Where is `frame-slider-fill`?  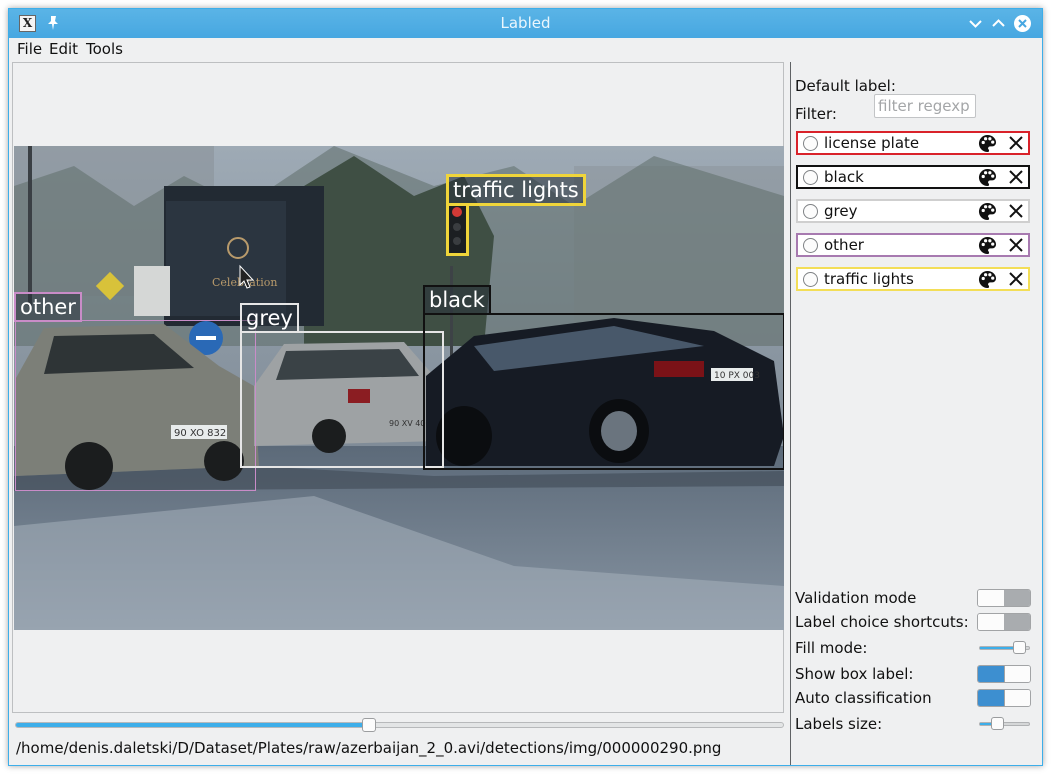
frame-slider-fill is located at coordinates (192, 725).